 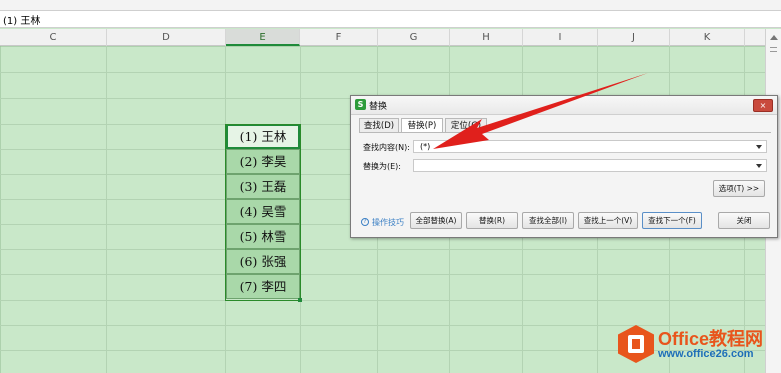 I want to click on watermark-url: www.office26.com, so click(x=706, y=354).